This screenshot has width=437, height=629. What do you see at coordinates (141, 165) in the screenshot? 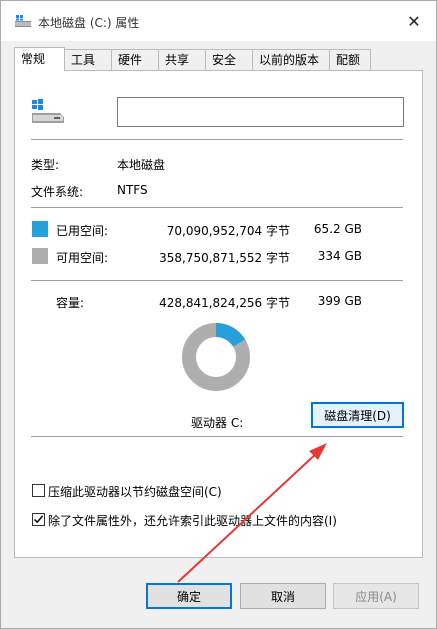
I see `type-value: 本地磁盘` at bounding box center [141, 165].